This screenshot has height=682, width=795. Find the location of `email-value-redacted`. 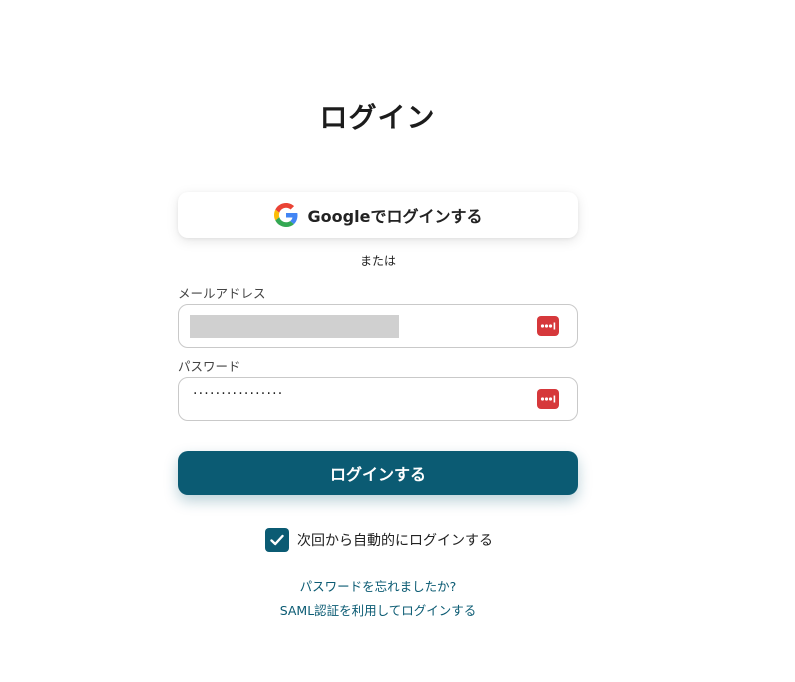

email-value-redacted is located at coordinates (294, 326).